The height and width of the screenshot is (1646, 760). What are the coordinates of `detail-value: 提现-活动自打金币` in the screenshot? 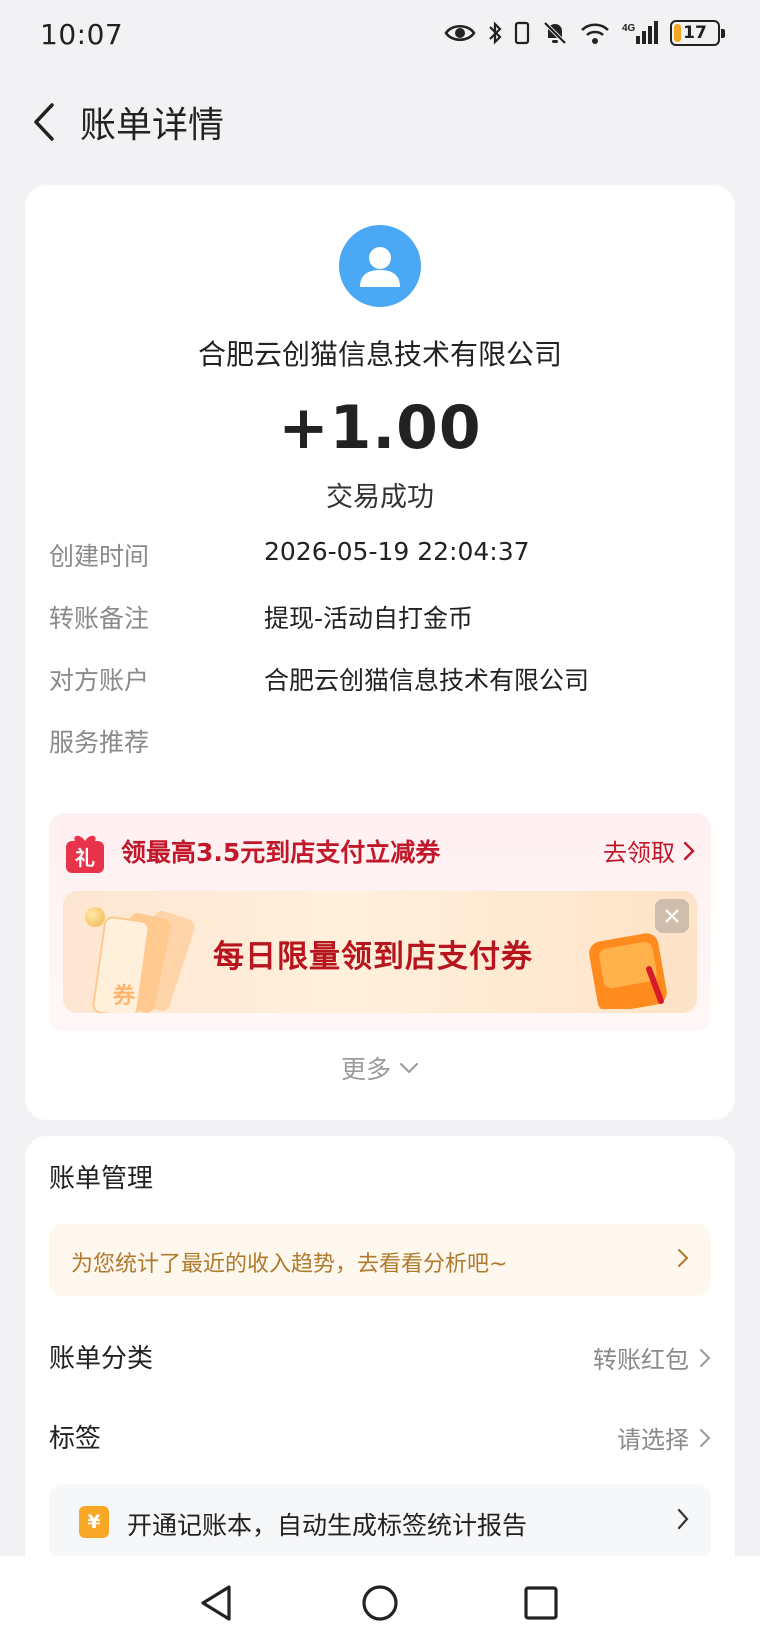 It's located at (369, 618).